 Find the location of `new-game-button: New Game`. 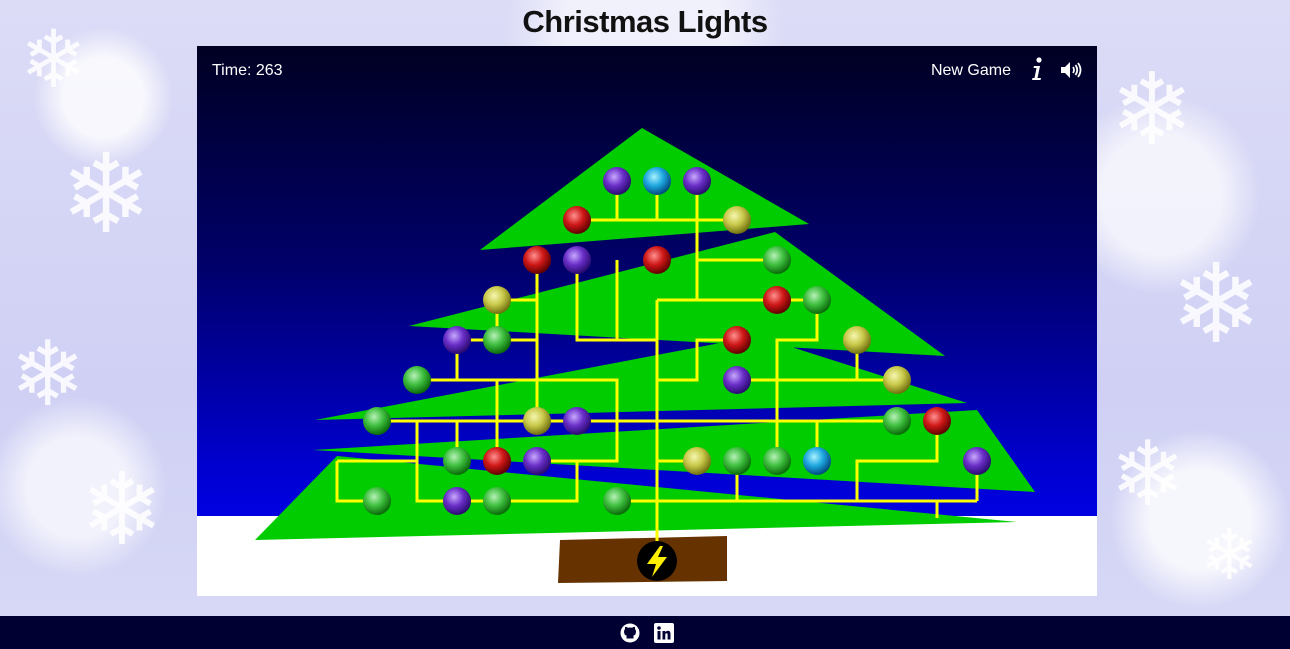

new-game-button: New Game is located at coordinates (971, 71).